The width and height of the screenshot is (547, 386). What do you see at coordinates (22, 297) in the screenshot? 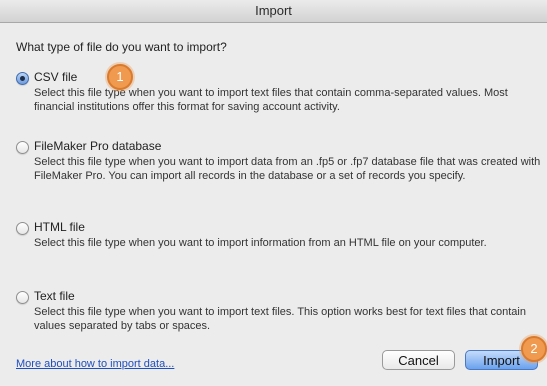
I see `text-radio-button` at bounding box center [22, 297].